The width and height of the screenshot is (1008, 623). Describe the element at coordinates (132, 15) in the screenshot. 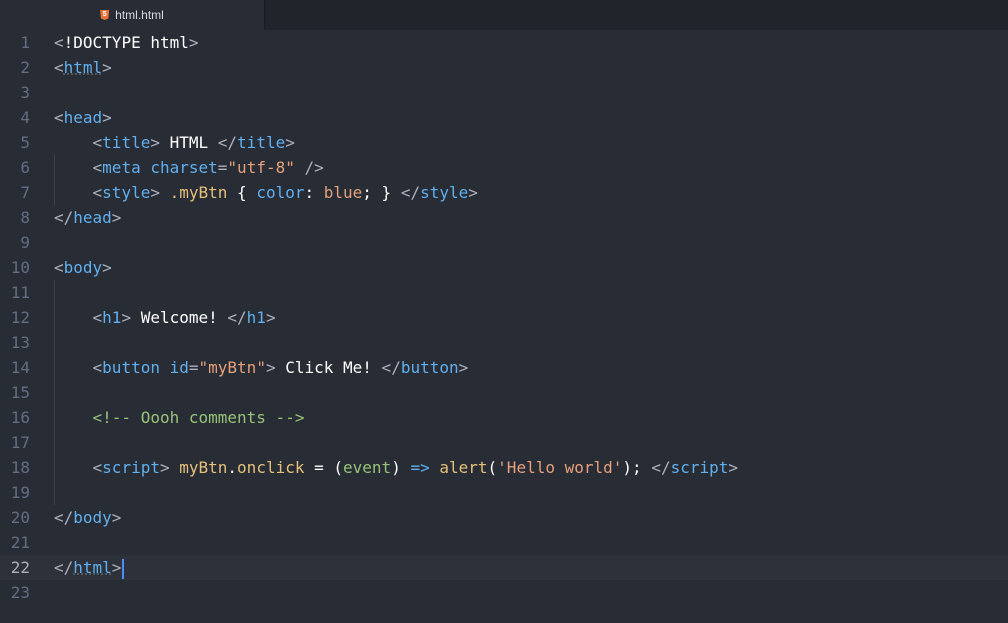

I see `tab-html-file: 5 html.html` at that location.